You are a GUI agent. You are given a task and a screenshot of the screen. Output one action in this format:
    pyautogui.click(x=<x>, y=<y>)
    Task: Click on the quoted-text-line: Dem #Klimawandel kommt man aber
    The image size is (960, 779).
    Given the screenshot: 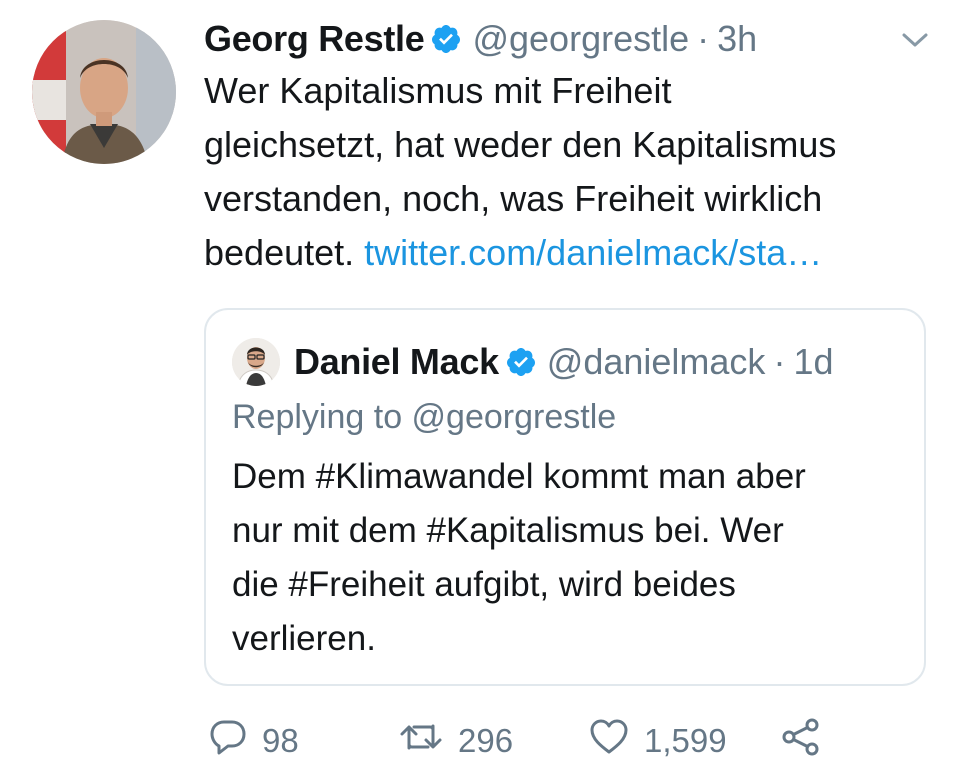 What is the action you would take?
    pyautogui.click(x=519, y=476)
    